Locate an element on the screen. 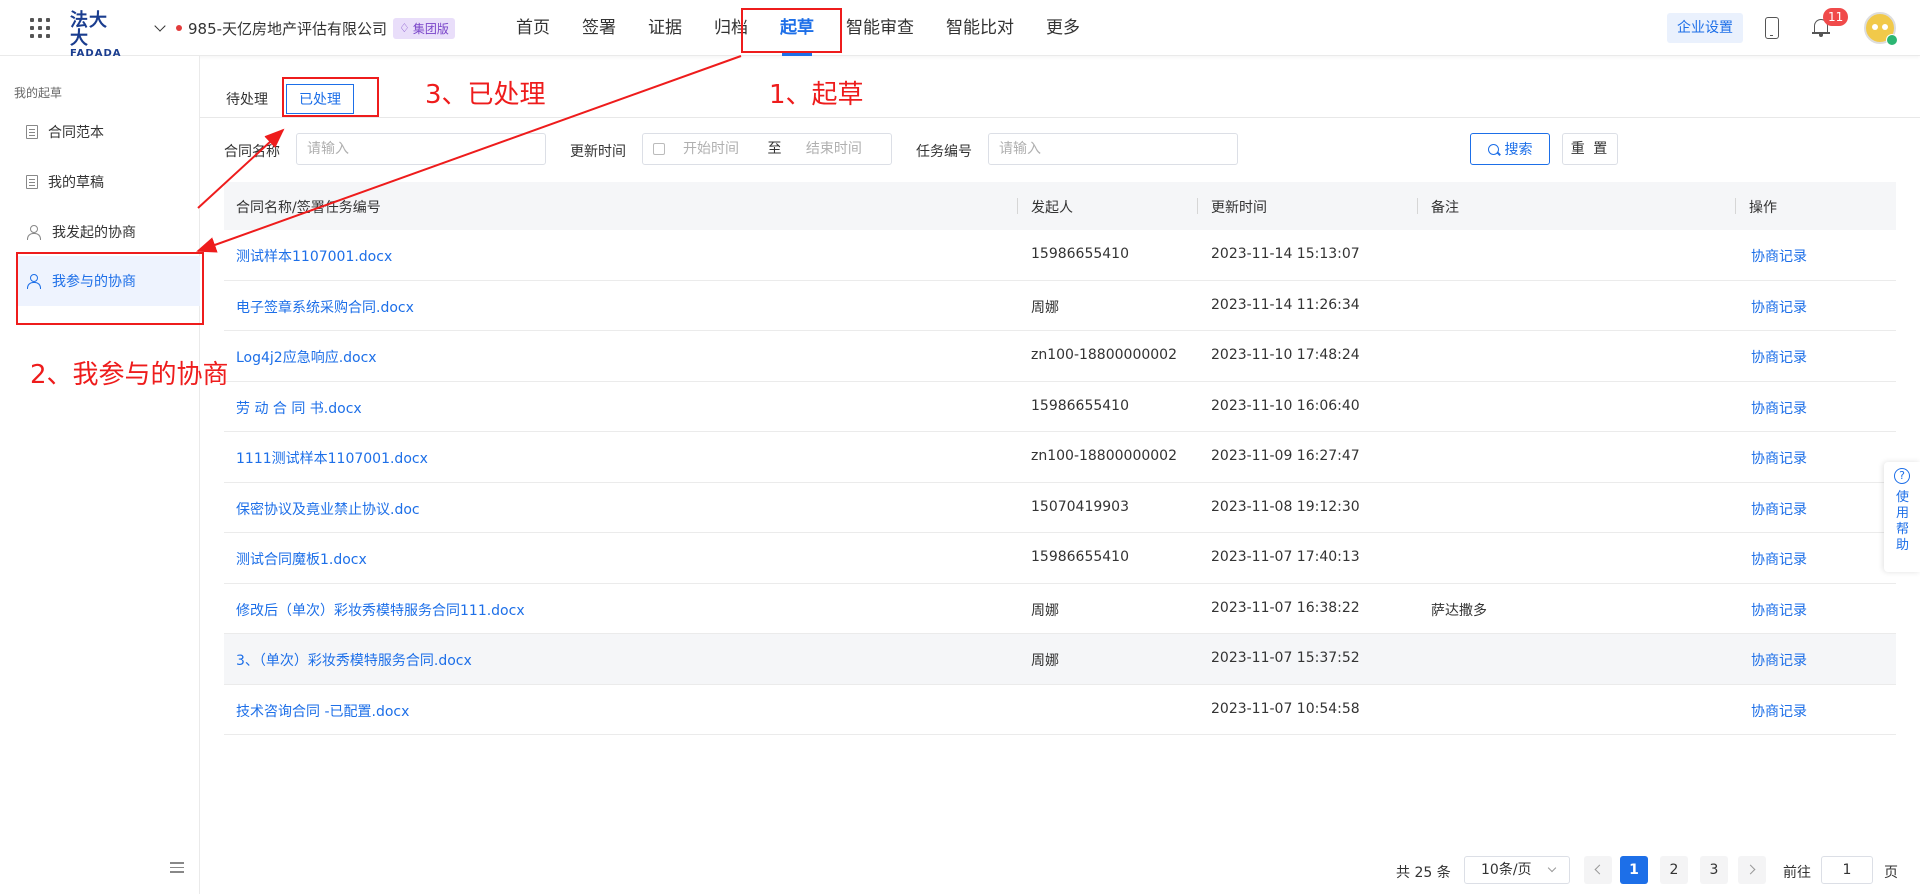 This screenshot has height=894, width=1920. arrow-draft-to-sidebar is located at coordinates (469, 154).